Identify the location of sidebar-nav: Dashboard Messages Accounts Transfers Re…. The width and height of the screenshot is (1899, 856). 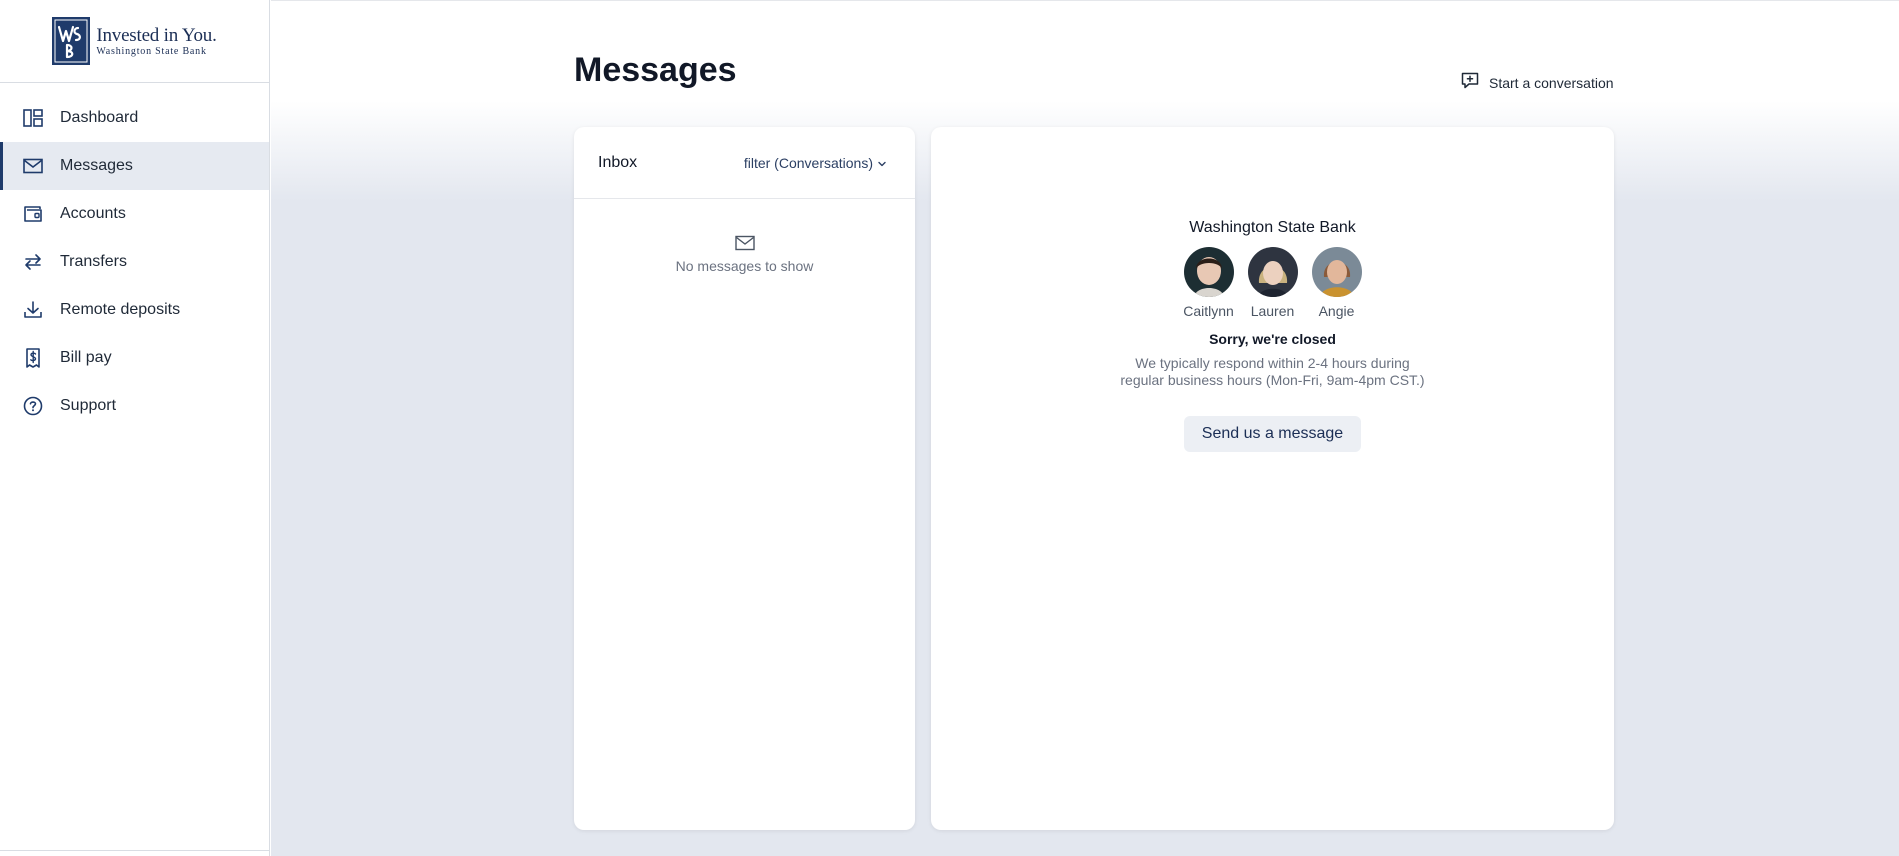
(134, 262).